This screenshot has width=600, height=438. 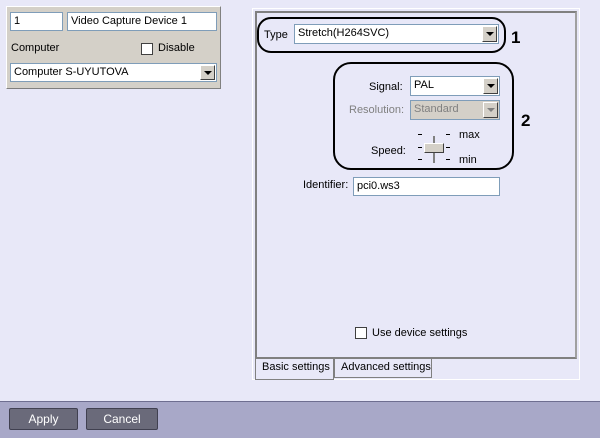 I want to click on computer-label: Computer, so click(x=35, y=48).